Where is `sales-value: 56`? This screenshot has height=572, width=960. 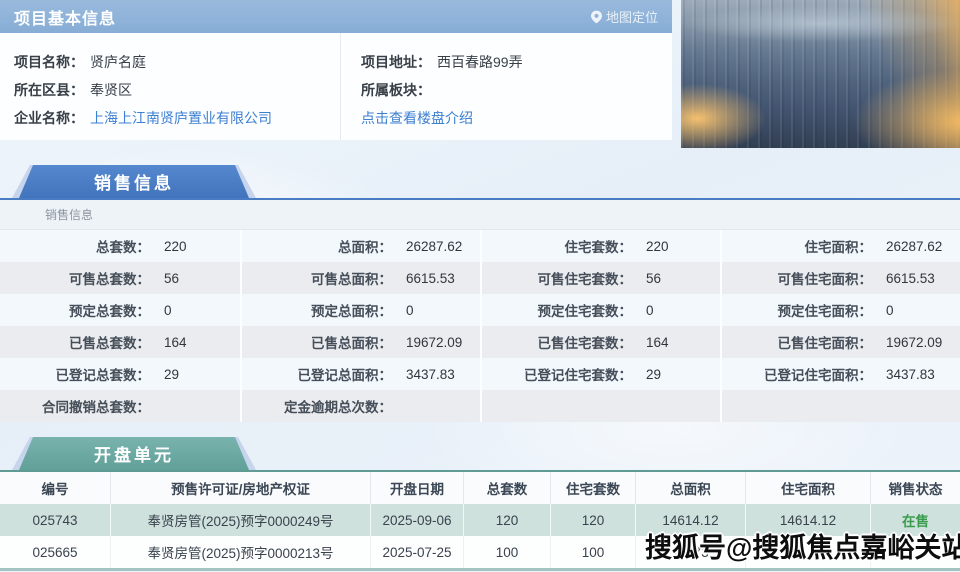
sales-value: 56 is located at coordinates (172, 278).